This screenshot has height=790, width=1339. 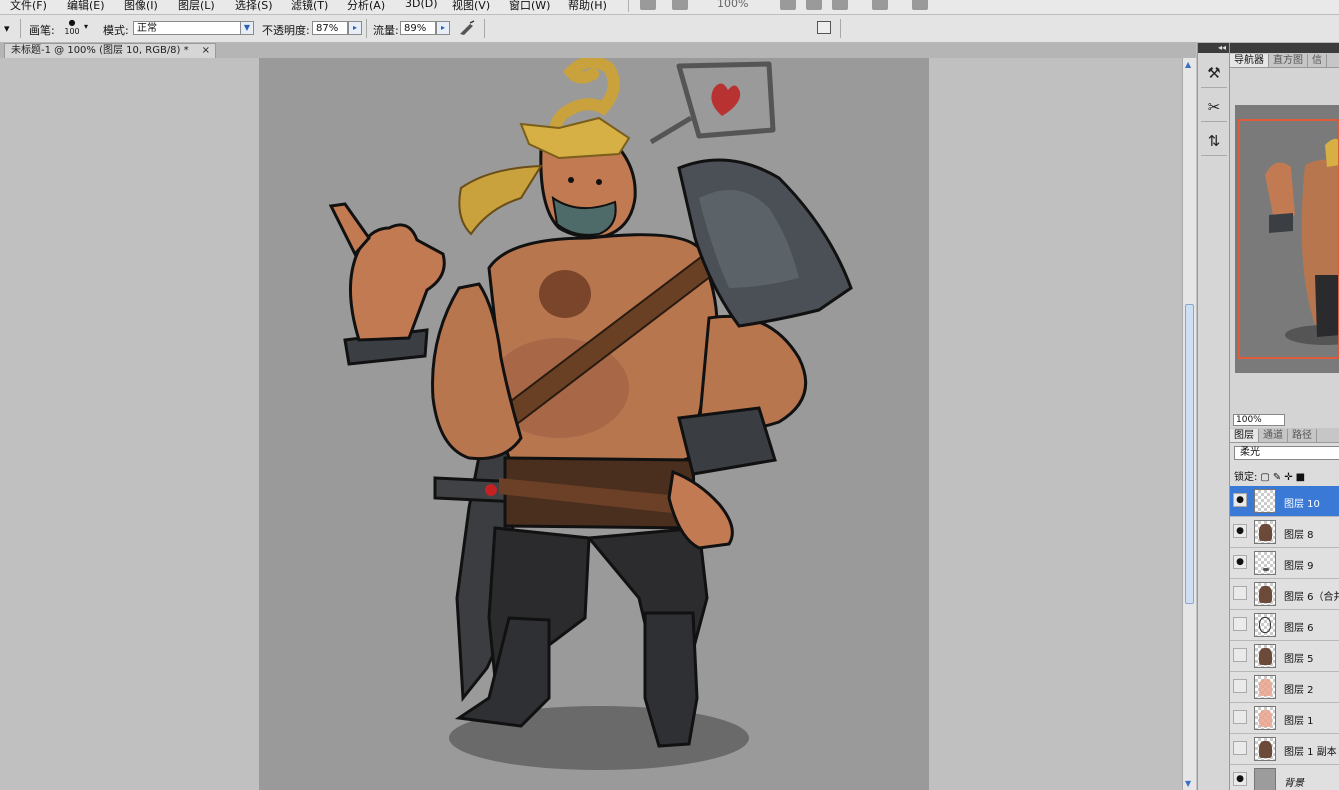 I want to click on flow-slider-icon: ▸, so click(x=443, y=28).